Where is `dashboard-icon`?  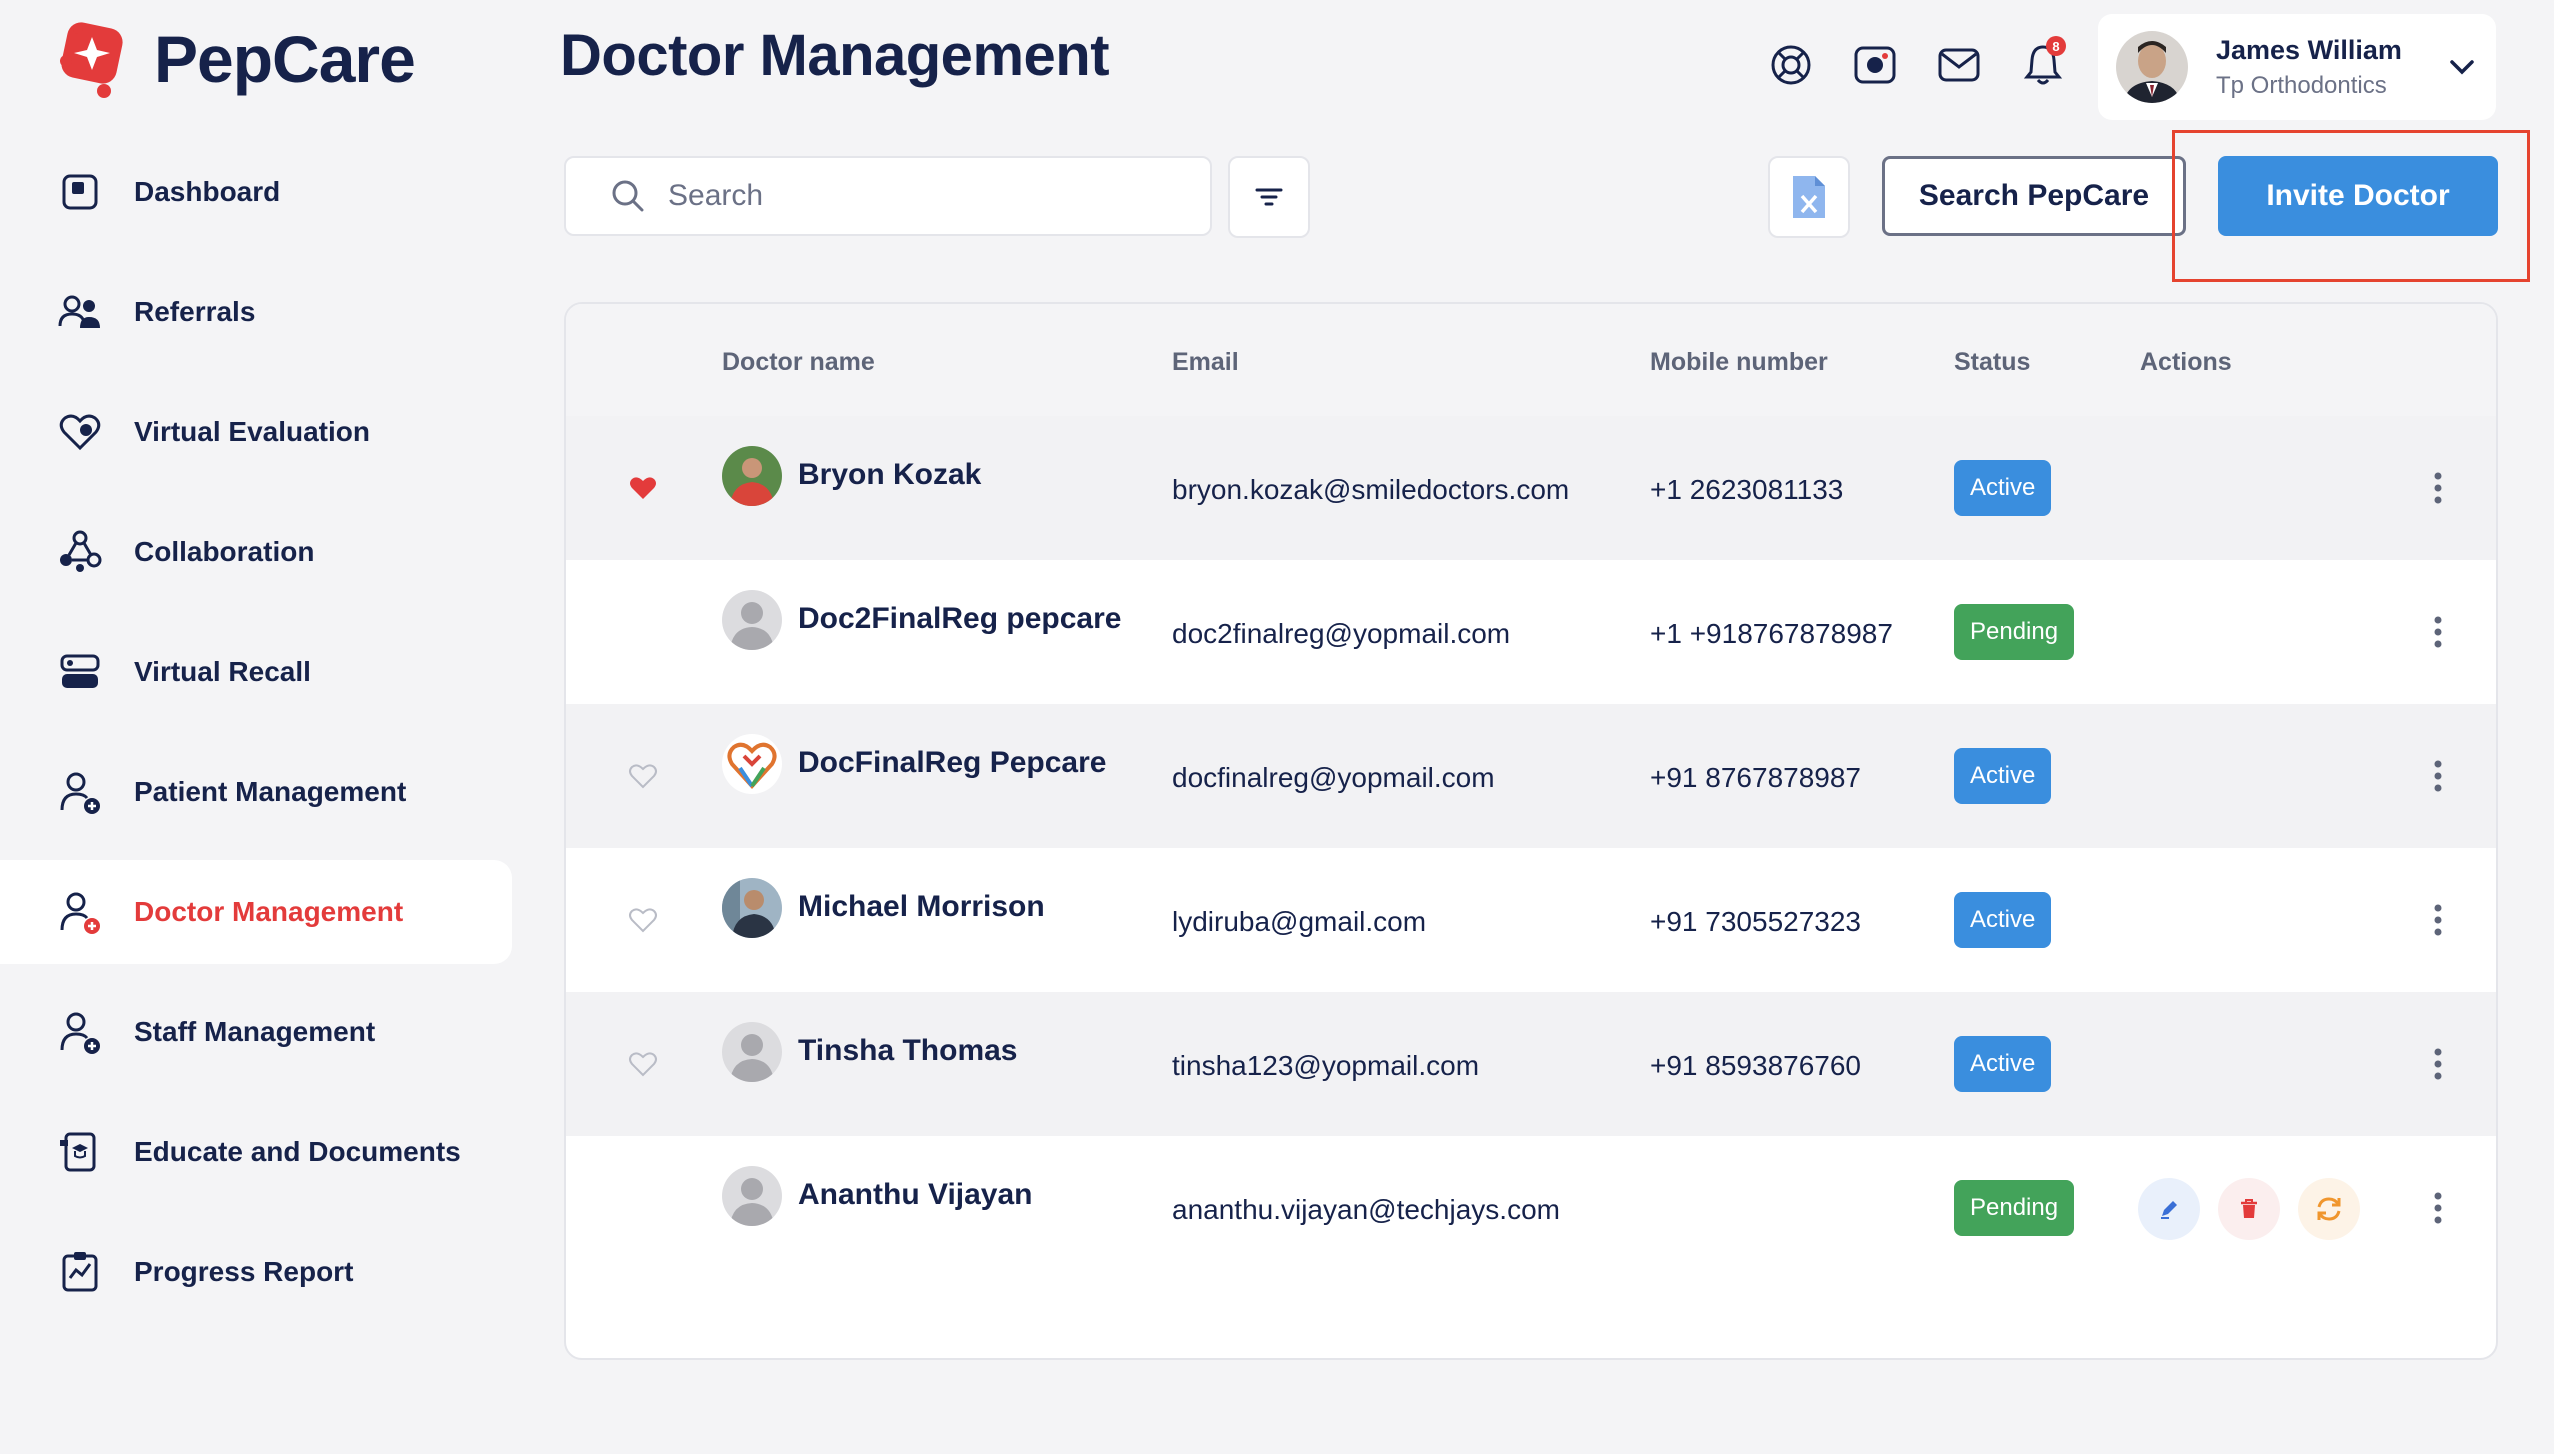 dashboard-icon is located at coordinates (80, 192).